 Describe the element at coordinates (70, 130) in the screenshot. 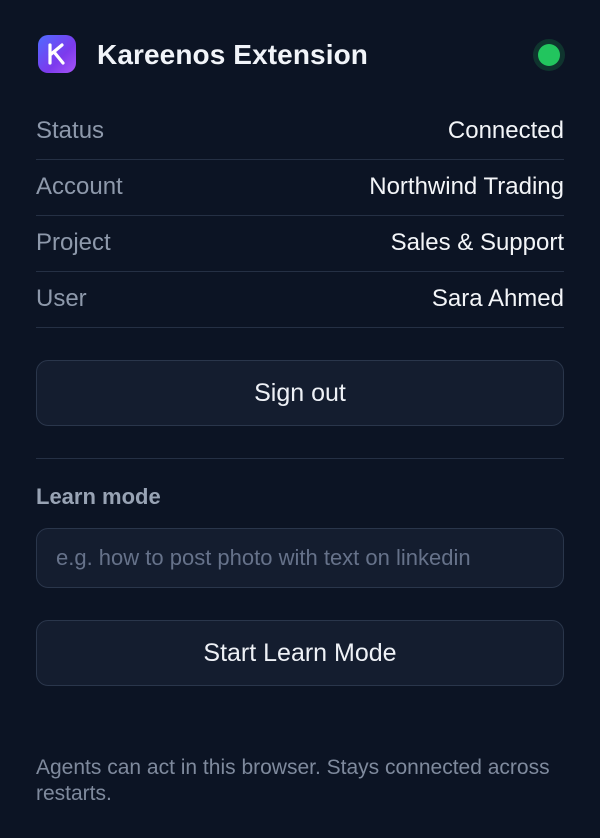

I see `info-key: Status` at that location.